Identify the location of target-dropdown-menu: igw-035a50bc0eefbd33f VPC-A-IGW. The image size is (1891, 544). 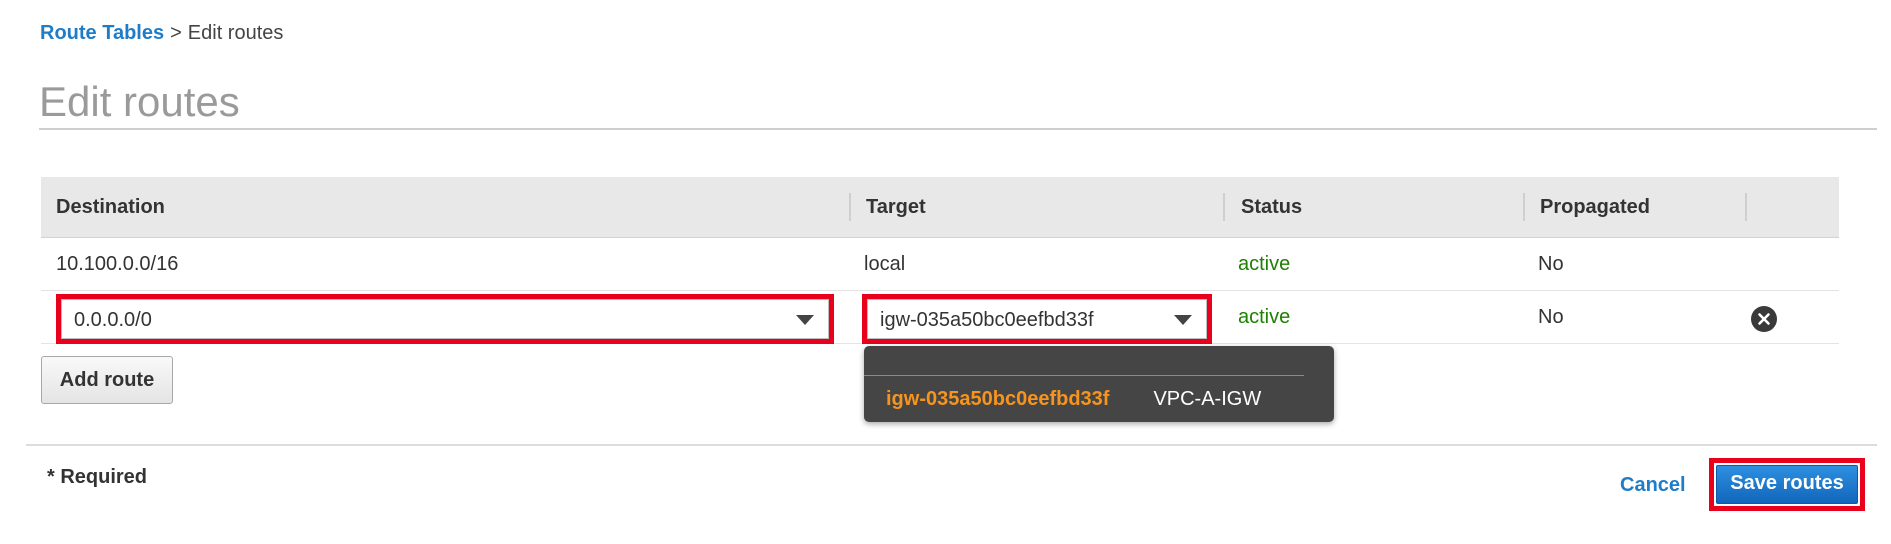
(1099, 384).